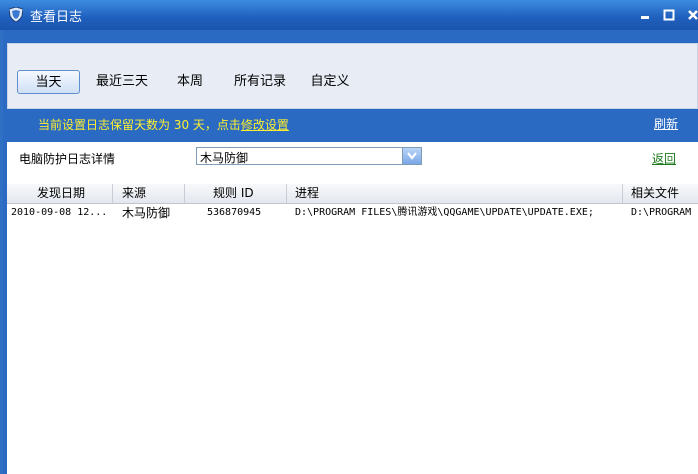  What do you see at coordinates (16, 14) in the screenshot?
I see `shield-icon` at bounding box center [16, 14].